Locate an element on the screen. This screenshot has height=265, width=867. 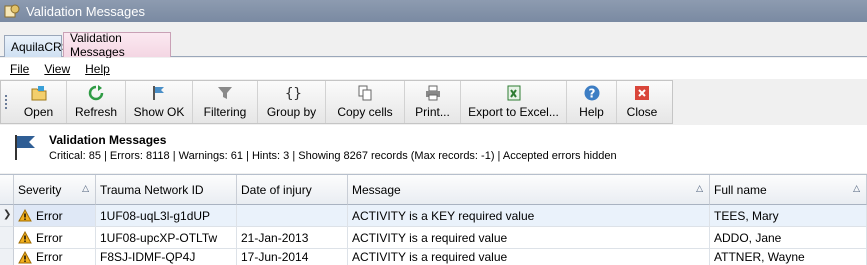
col-header-message: Message △ is located at coordinates (529, 190).